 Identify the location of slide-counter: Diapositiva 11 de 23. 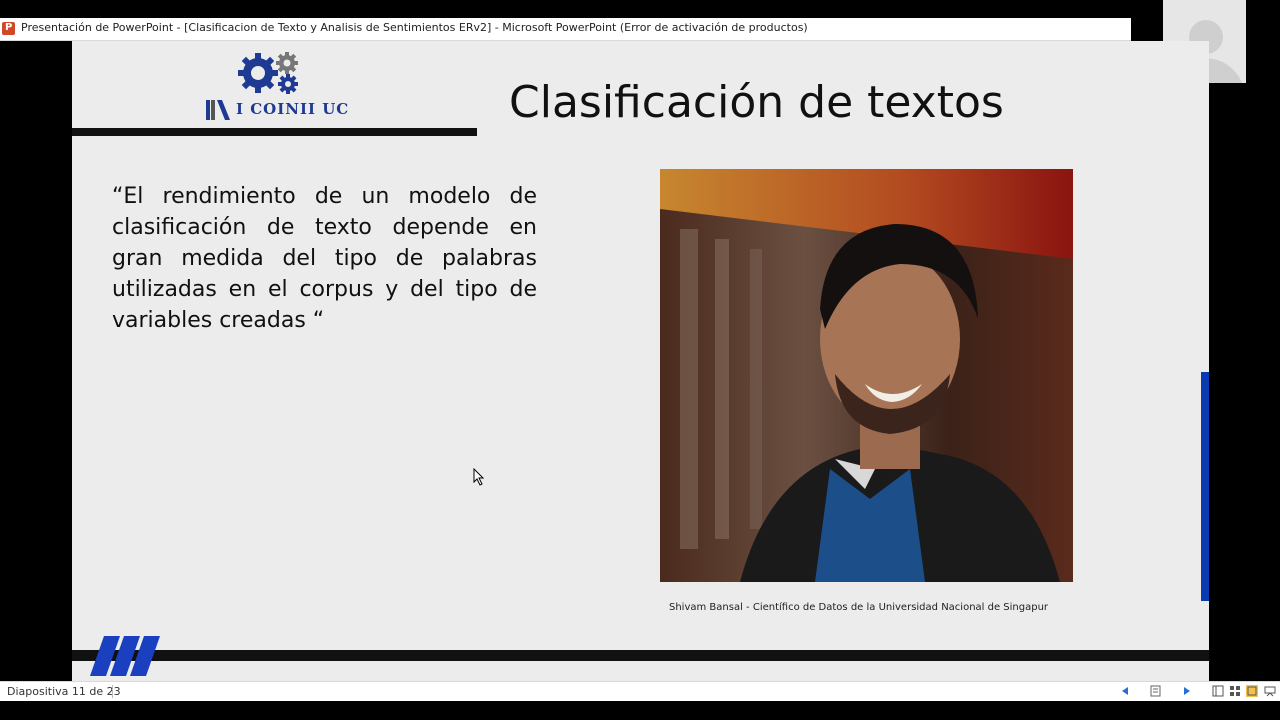
(64, 691).